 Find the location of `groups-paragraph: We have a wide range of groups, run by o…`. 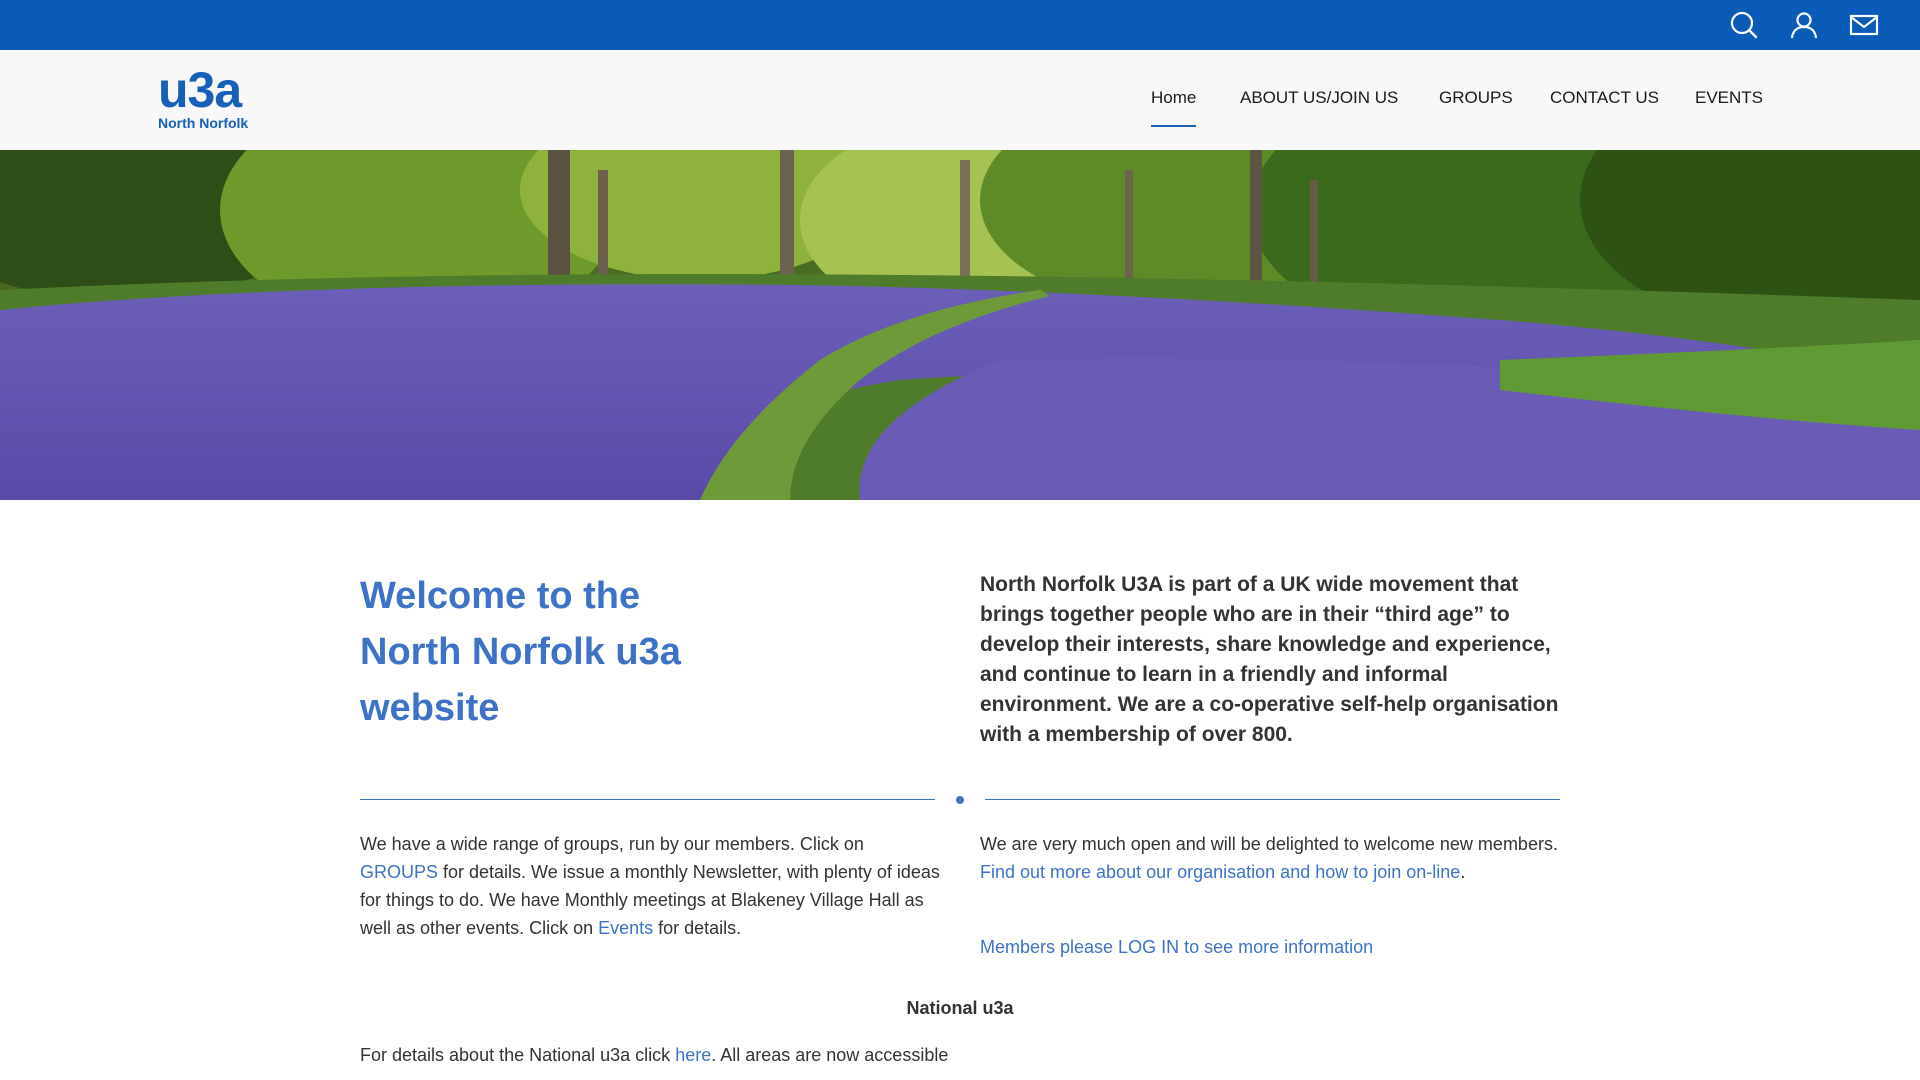

groups-paragraph: We have a wide range of groups, run by o… is located at coordinates (652, 886).